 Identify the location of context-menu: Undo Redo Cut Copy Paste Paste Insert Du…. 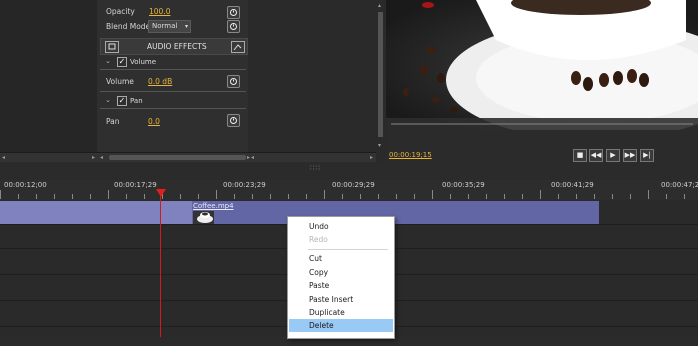
(341, 277).